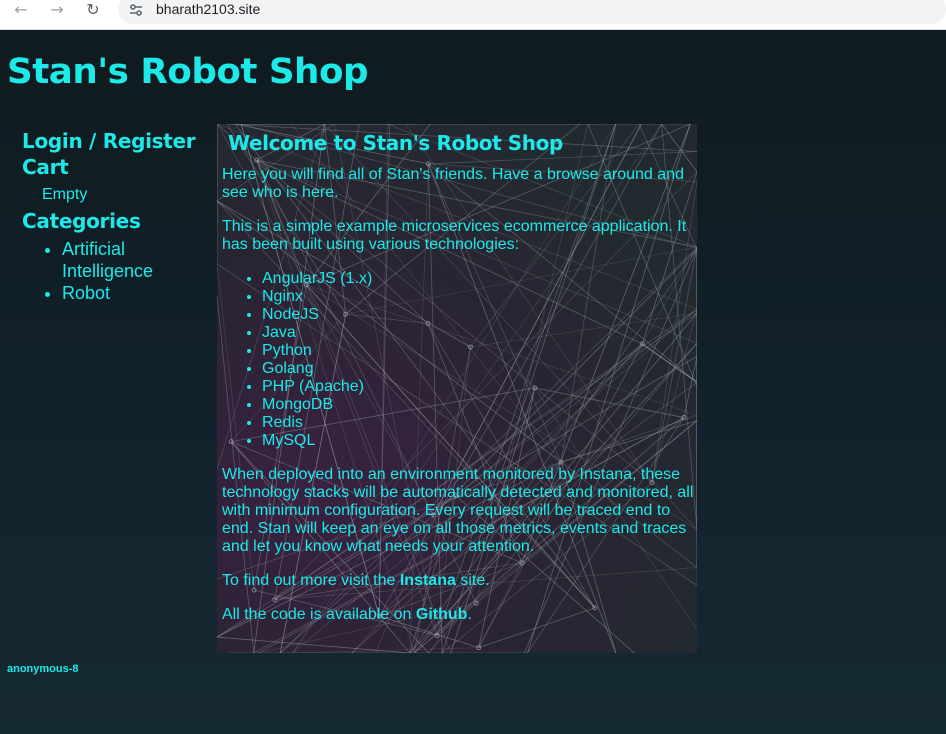 Image resolution: width=946 pixels, height=734 pixels. What do you see at coordinates (478, 423) in the screenshot?
I see `technology-item: Redis` at bounding box center [478, 423].